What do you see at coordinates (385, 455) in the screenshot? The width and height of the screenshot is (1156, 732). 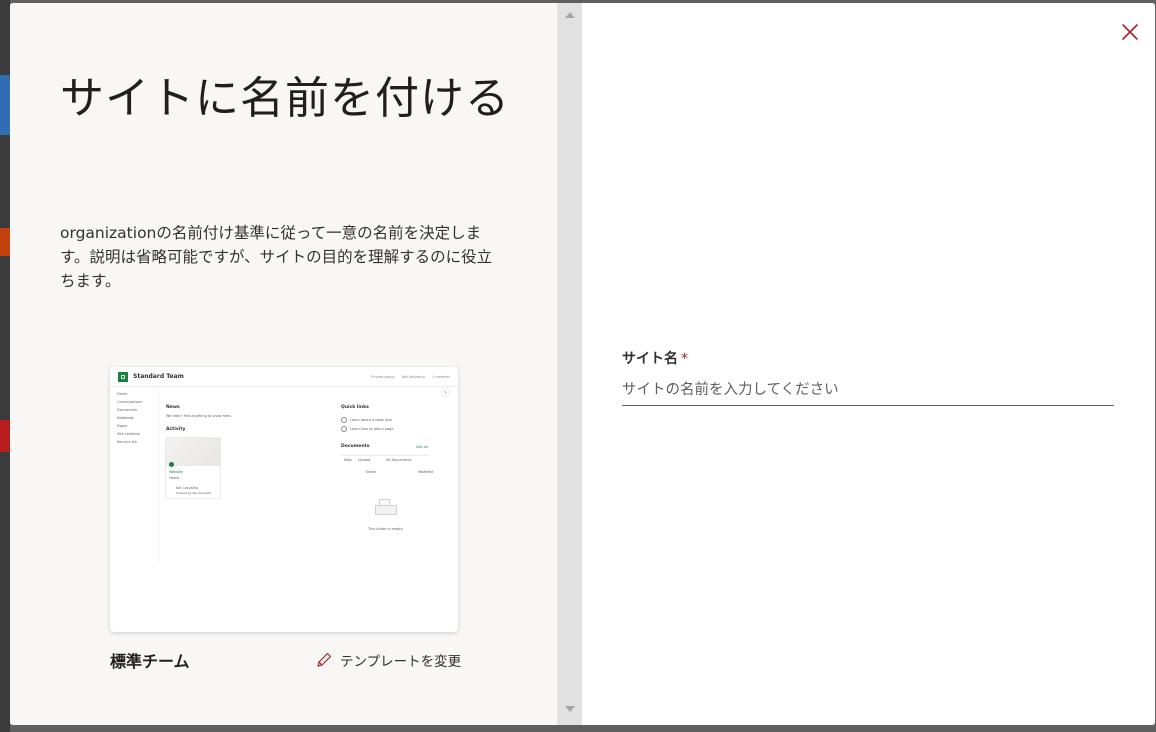 I see `preview-documents-divider` at bounding box center [385, 455].